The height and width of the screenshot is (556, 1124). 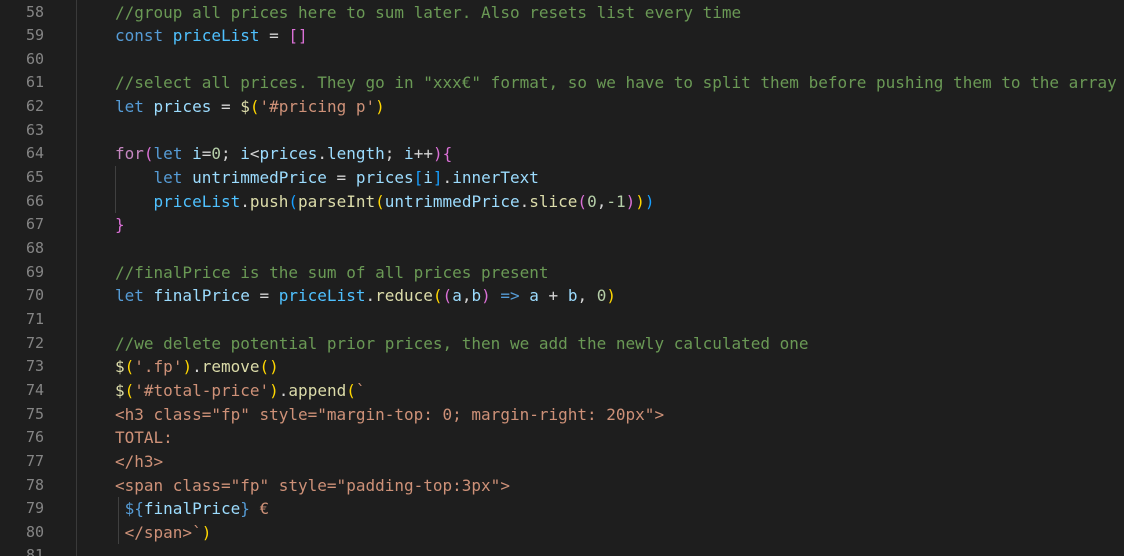 What do you see at coordinates (192, 509) in the screenshot?
I see `code-token: finalPrice` at bounding box center [192, 509].